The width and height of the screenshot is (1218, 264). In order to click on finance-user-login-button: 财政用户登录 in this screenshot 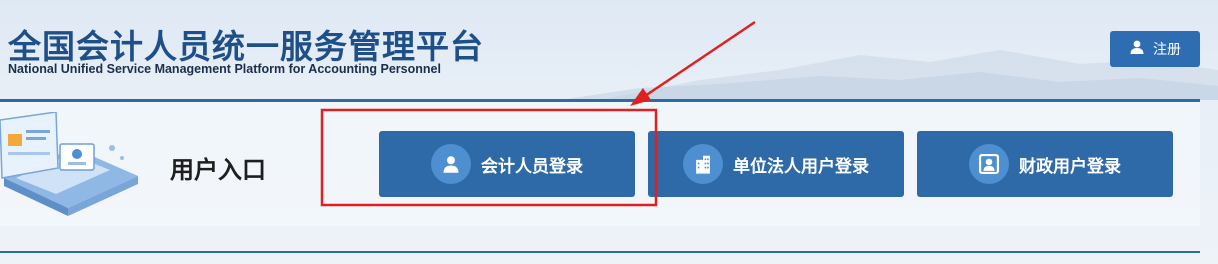, I will do `click(1045, 164)`.